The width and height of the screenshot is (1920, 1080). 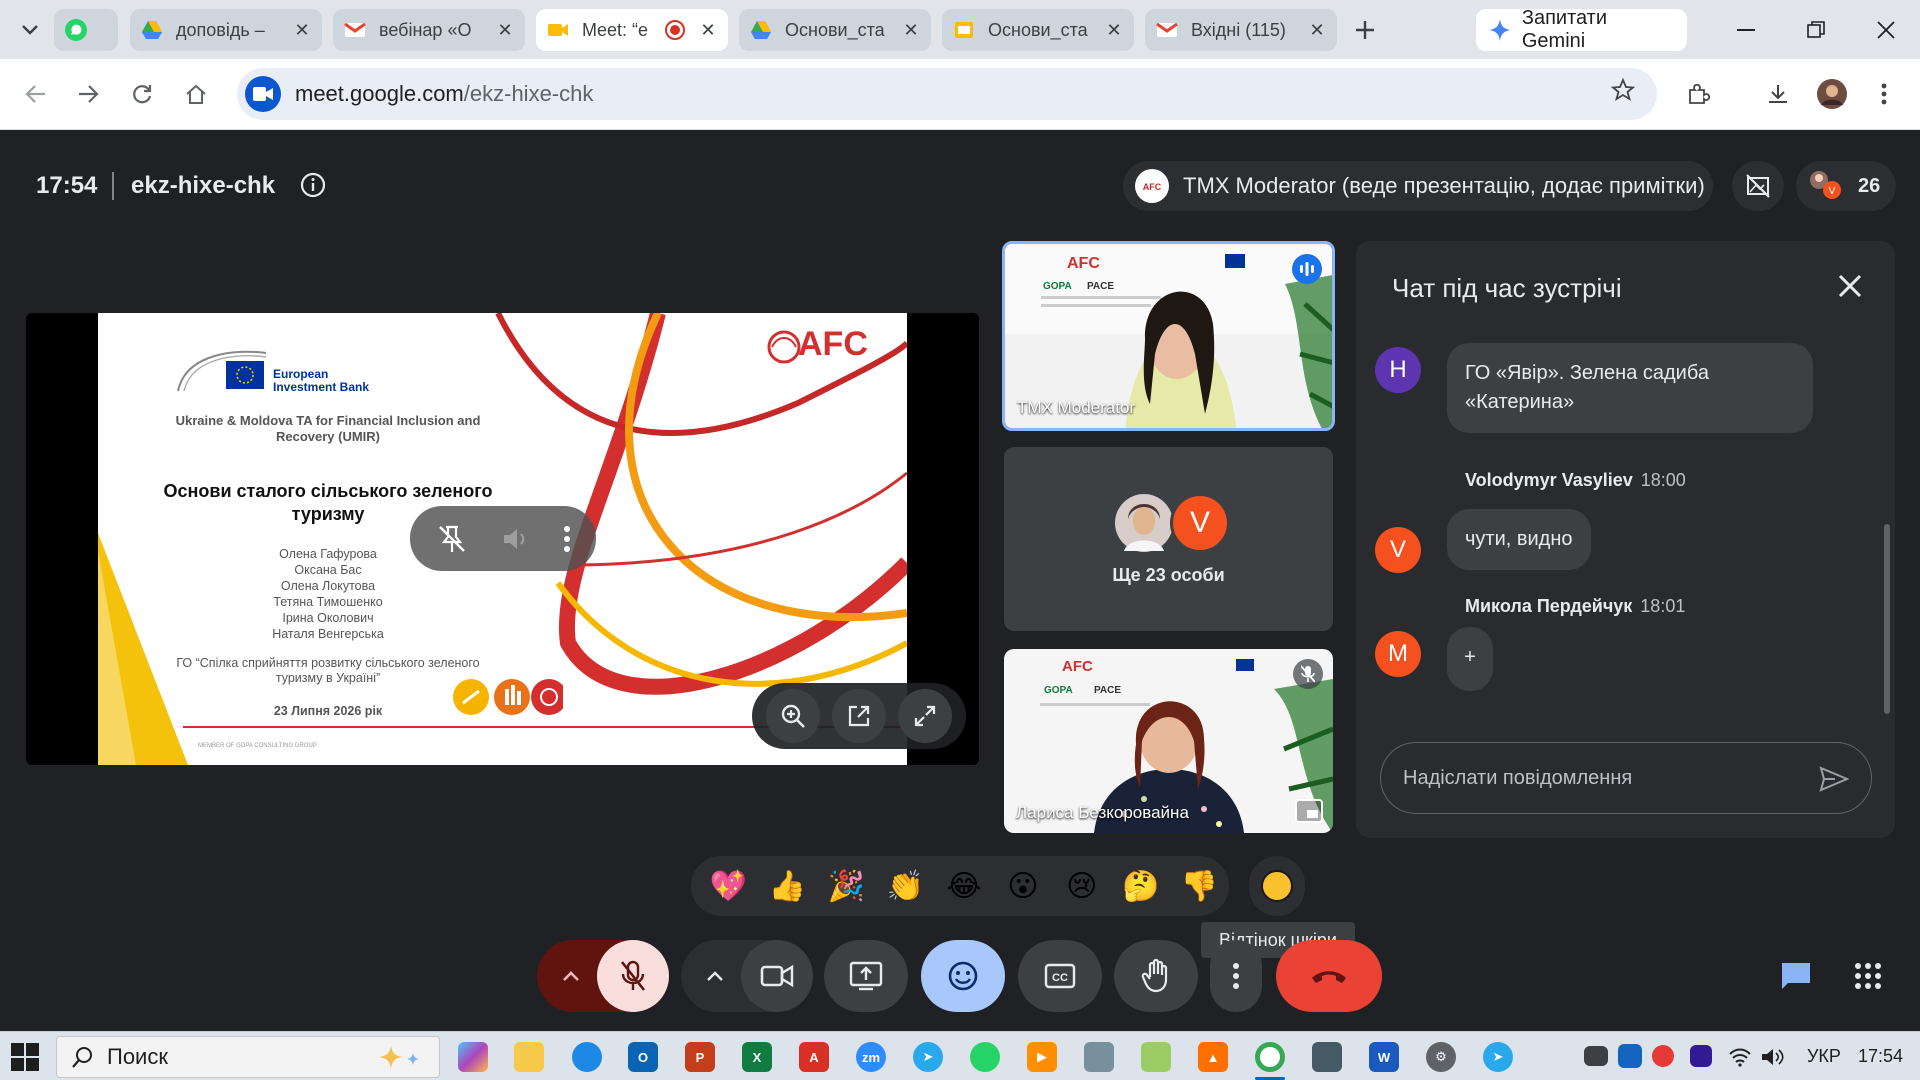 What do you see at coordinates (248, 1057) in the screenshot?
I see `taskbar-search-box: Поиск` at bounding box center [248, 1057].